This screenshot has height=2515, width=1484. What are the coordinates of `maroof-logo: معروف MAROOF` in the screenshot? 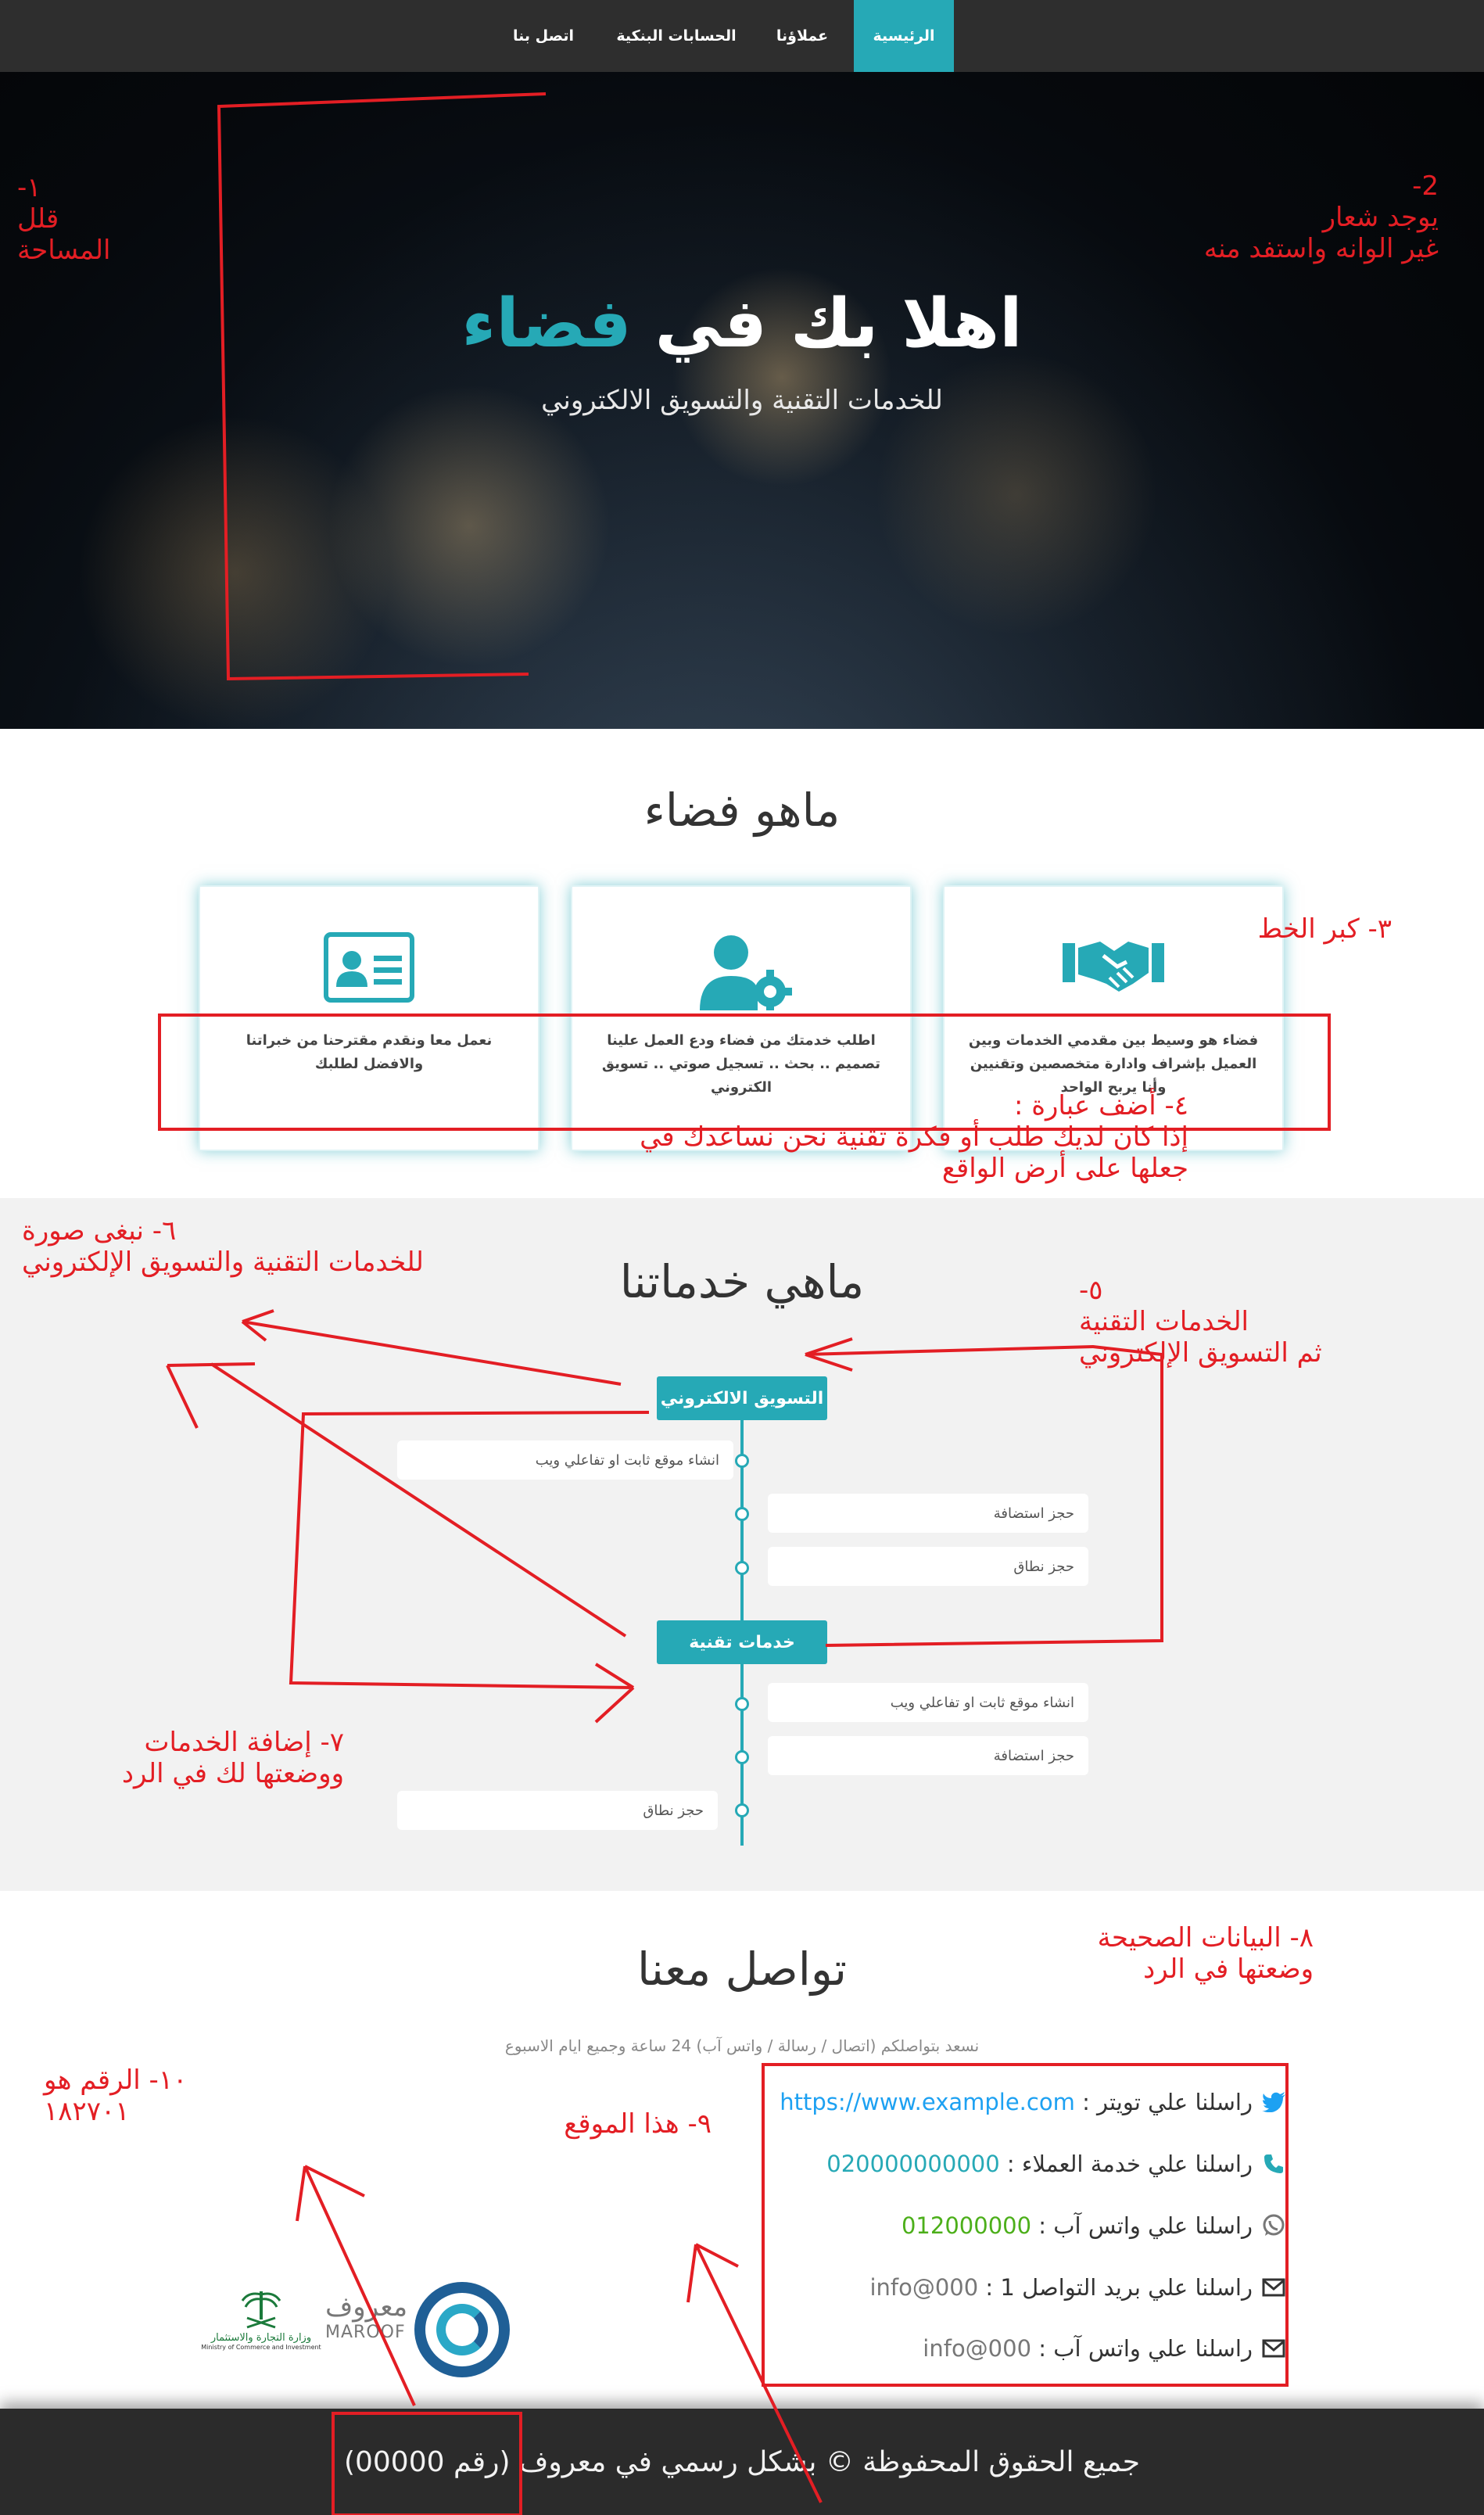 It's located at (368, 2330).